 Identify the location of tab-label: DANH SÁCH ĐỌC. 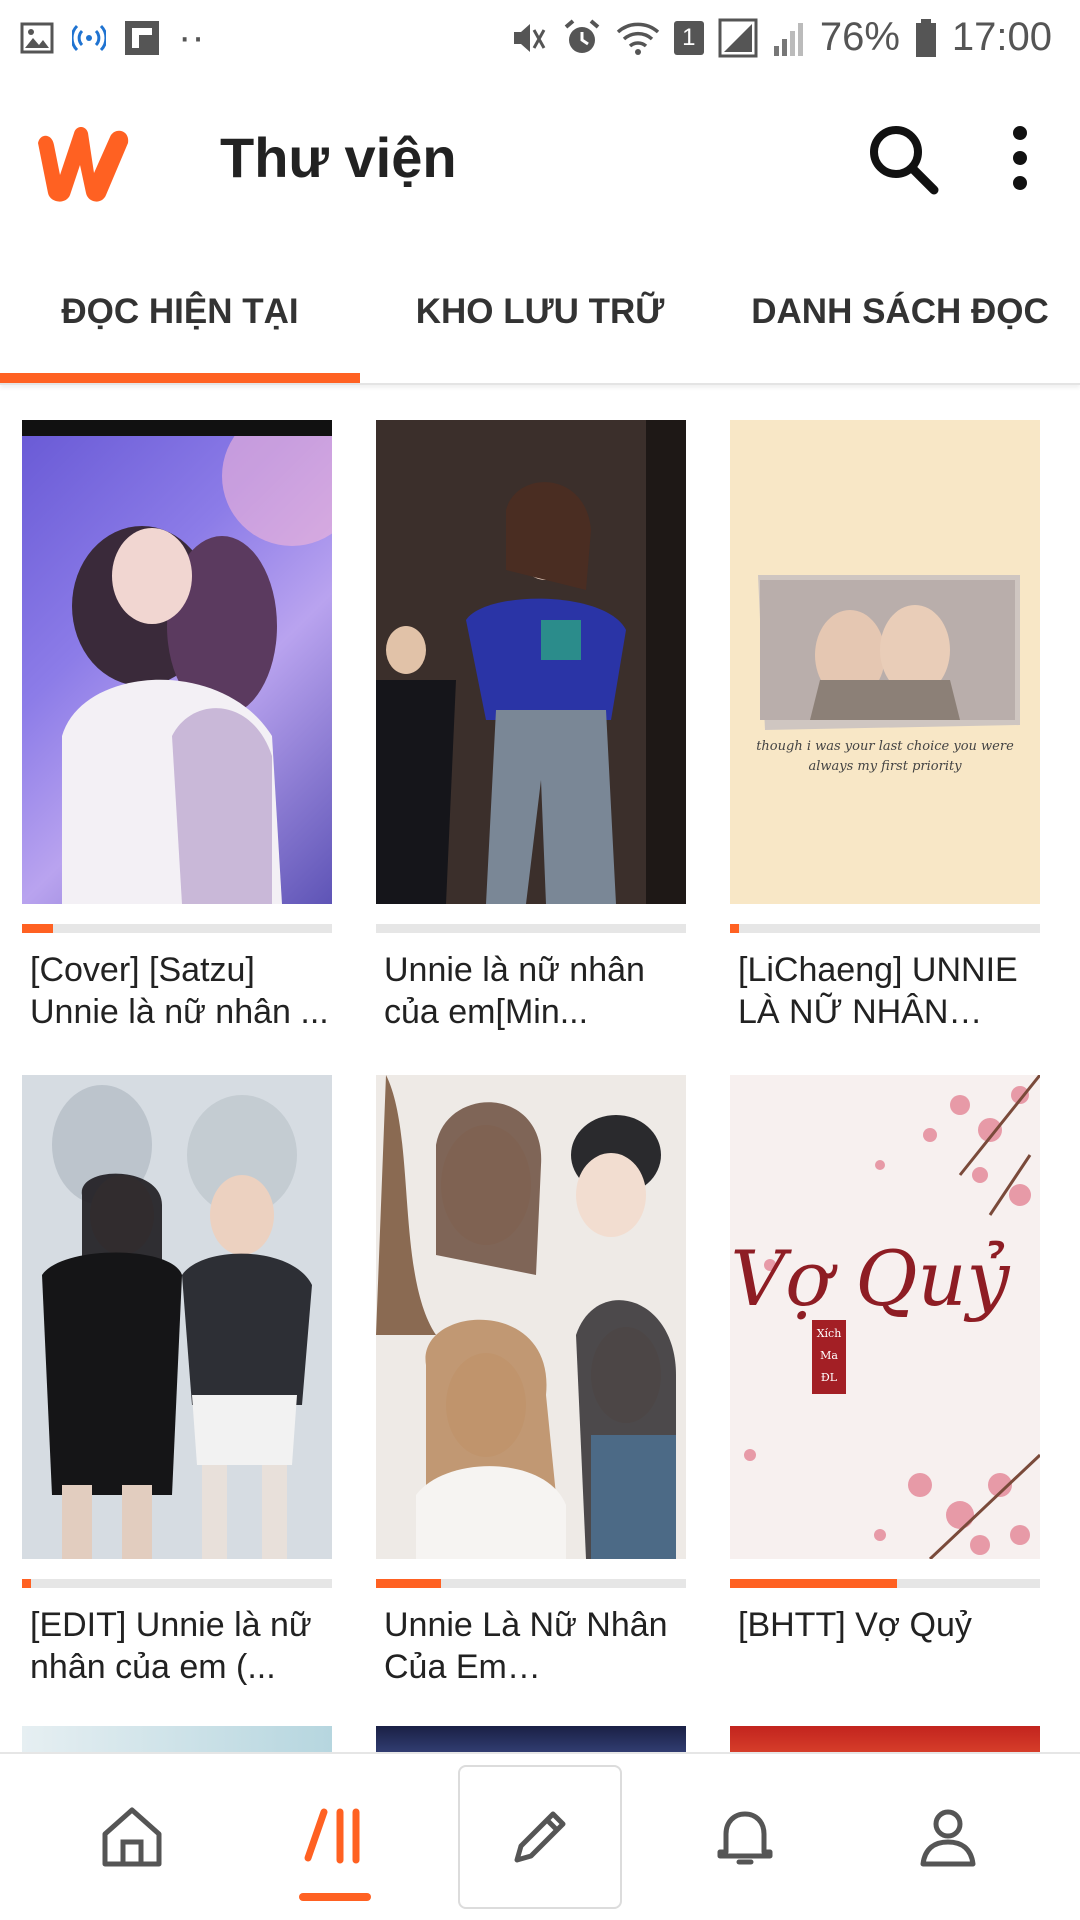
(900, 311).